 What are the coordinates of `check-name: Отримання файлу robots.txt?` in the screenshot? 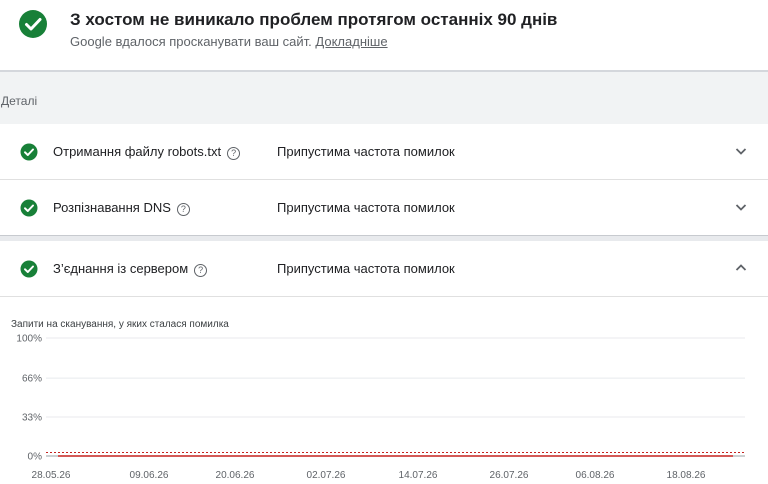 It's located at (147, 152).